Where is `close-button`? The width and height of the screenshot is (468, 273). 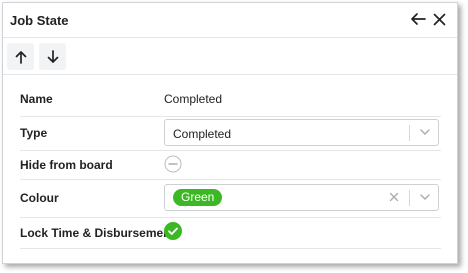
close-button is located at coordinates (439, 19).